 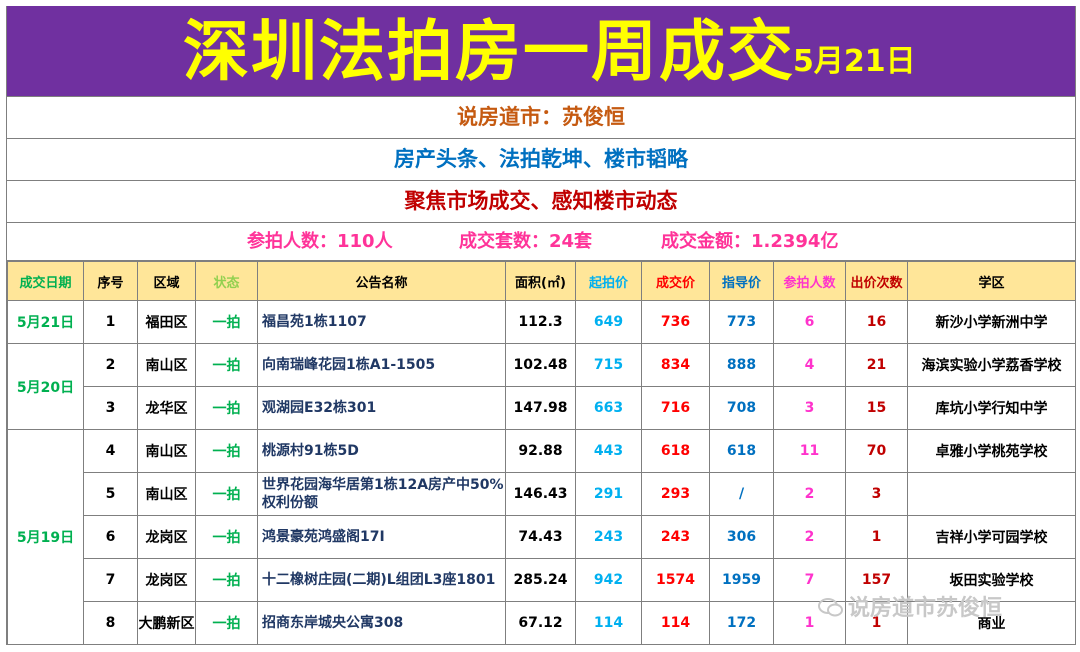 I want to click on slogan-line-2: 聚焦市场成交、感知楼市动态, so click(x=541, y=202).